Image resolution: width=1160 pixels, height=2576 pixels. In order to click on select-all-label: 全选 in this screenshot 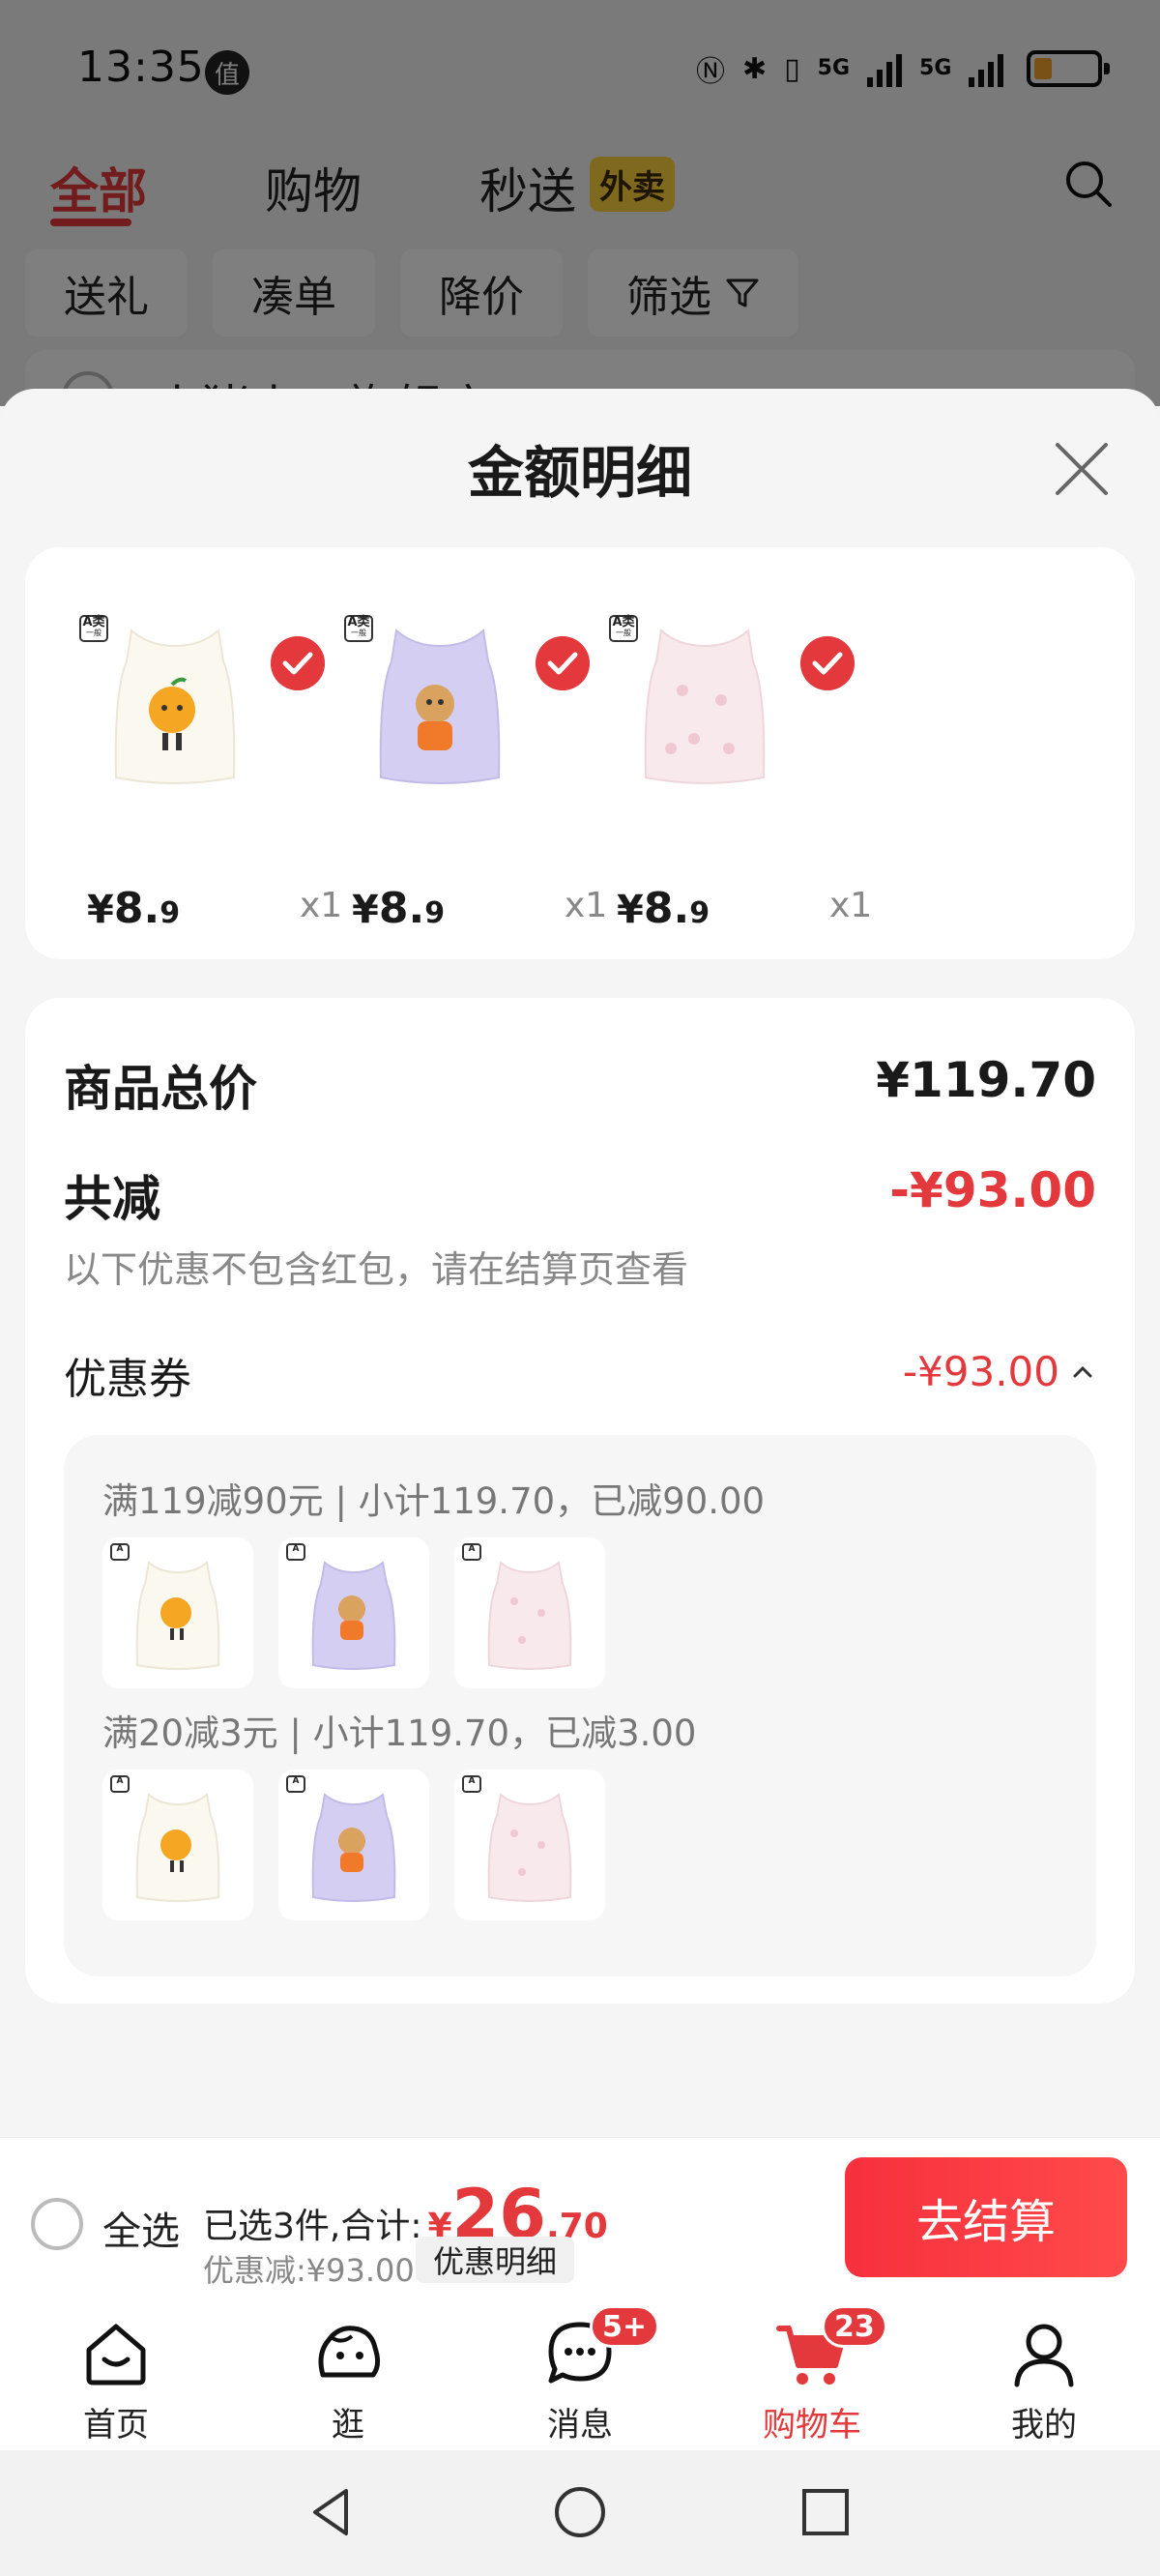, I will do `click(141, 2228)`.